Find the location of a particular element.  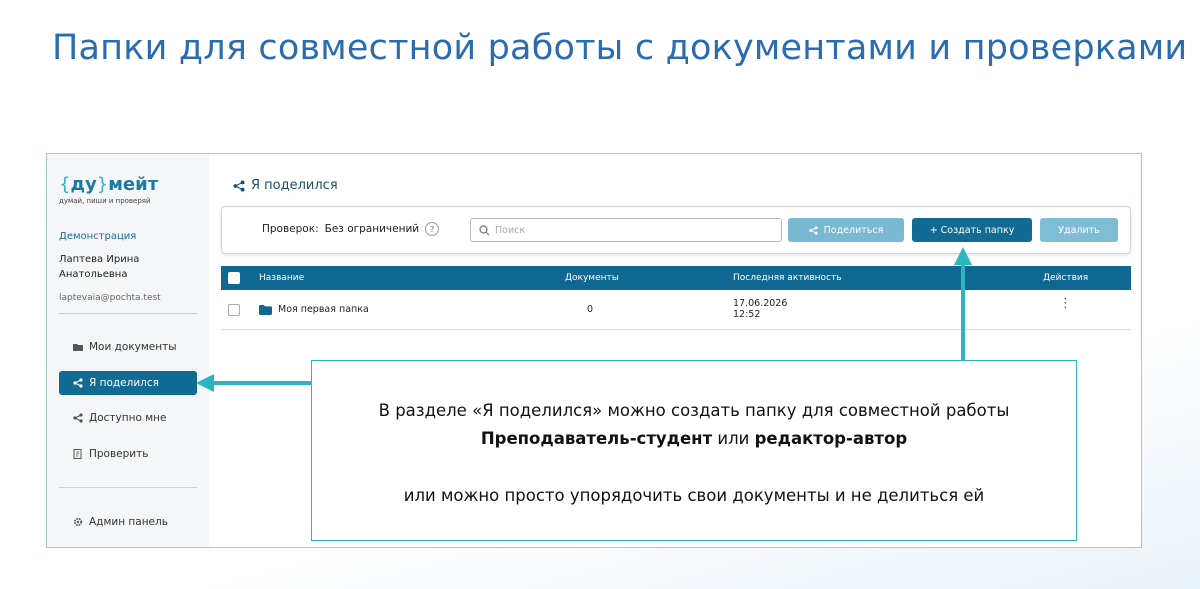

row-checkbox is located at coordinates (234, 310).